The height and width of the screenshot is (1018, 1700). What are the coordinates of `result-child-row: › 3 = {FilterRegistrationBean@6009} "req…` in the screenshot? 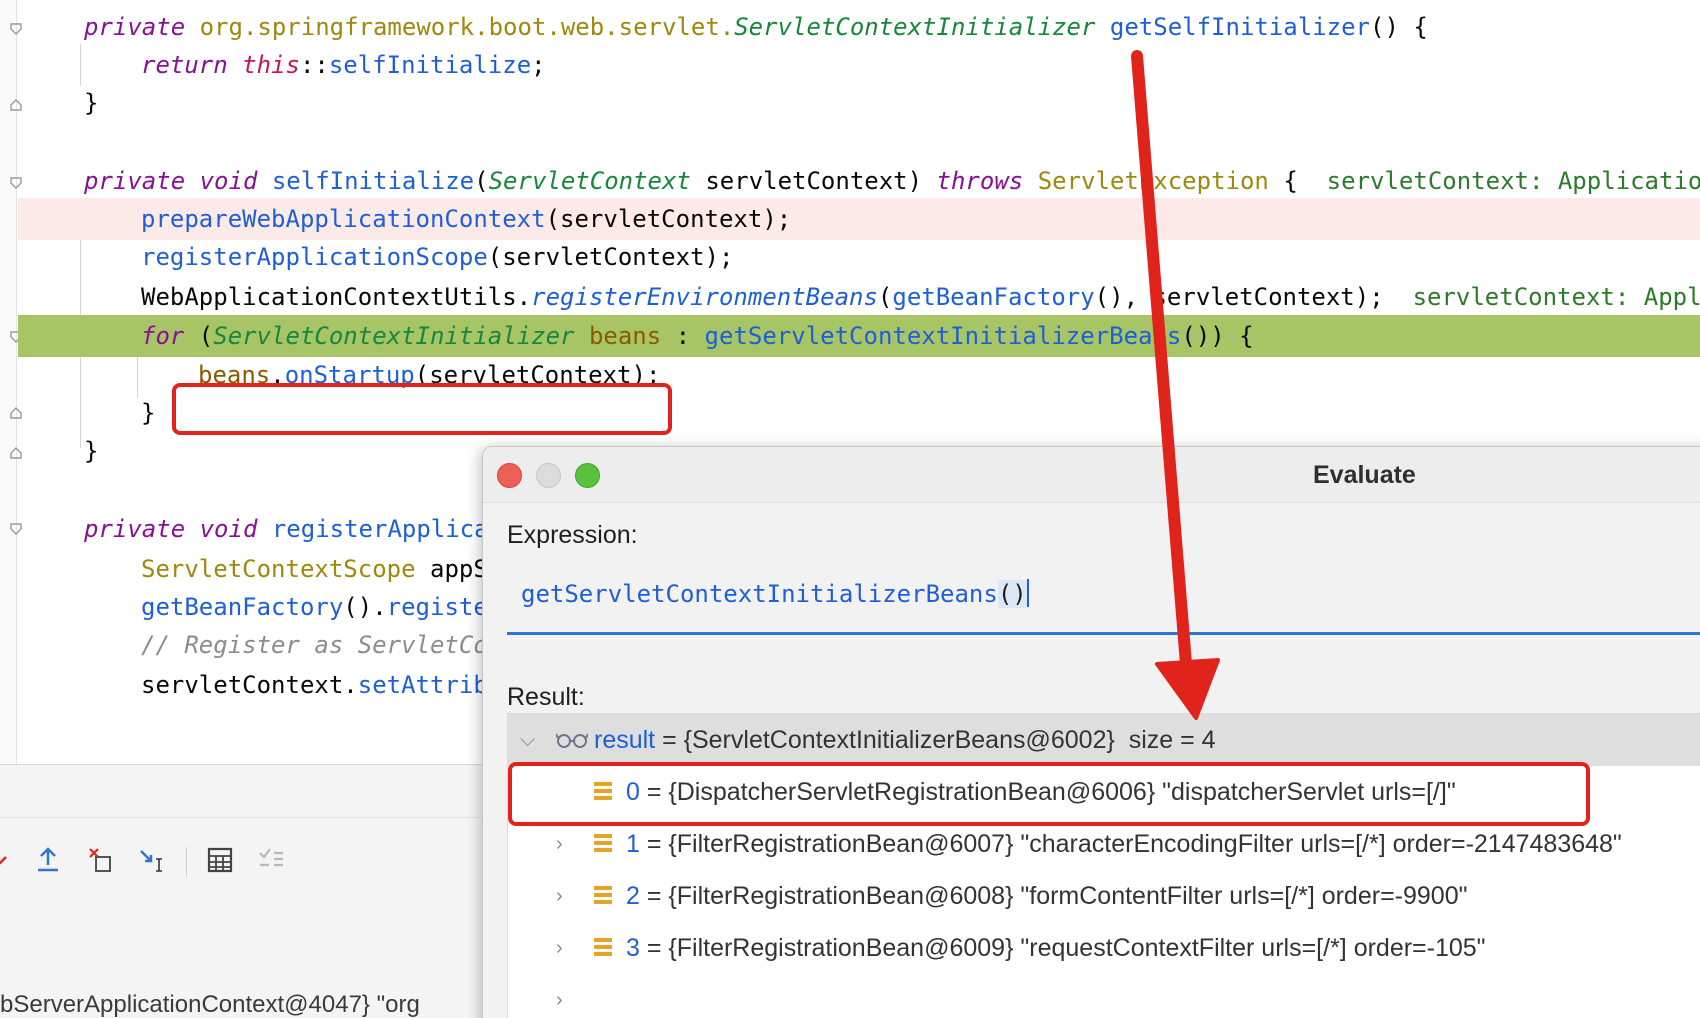 It's located at (1104, 966).